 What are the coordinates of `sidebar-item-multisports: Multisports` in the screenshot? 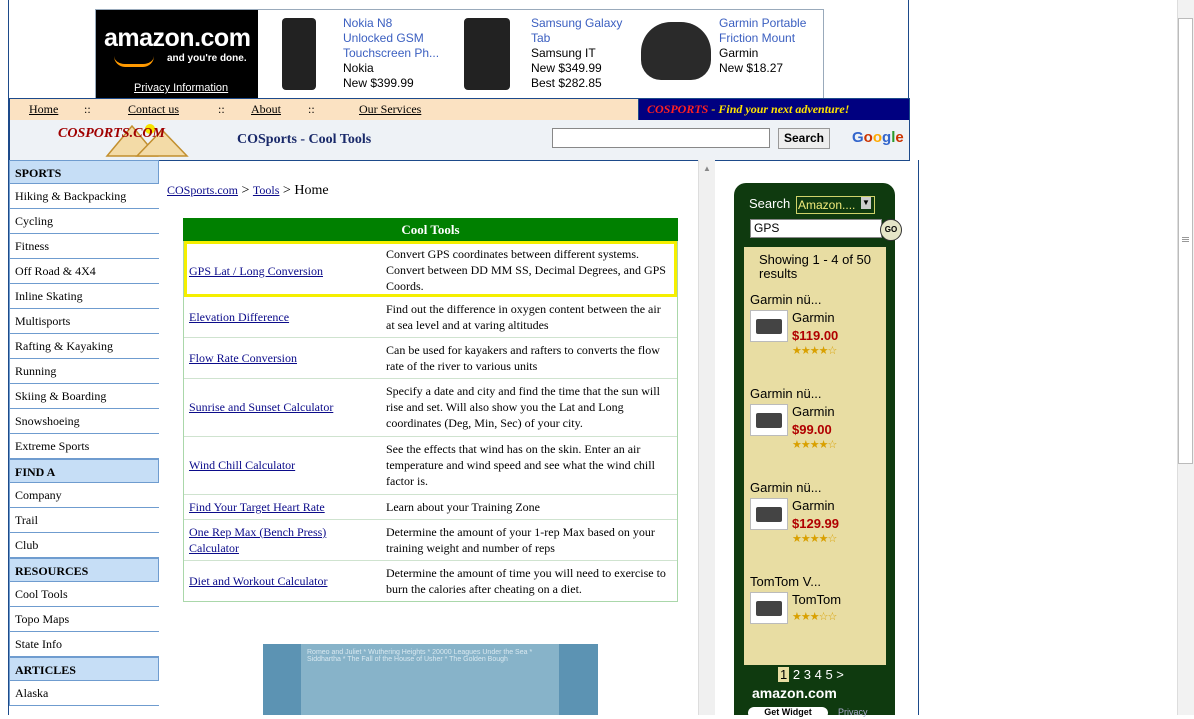 It's located at (84, 321).